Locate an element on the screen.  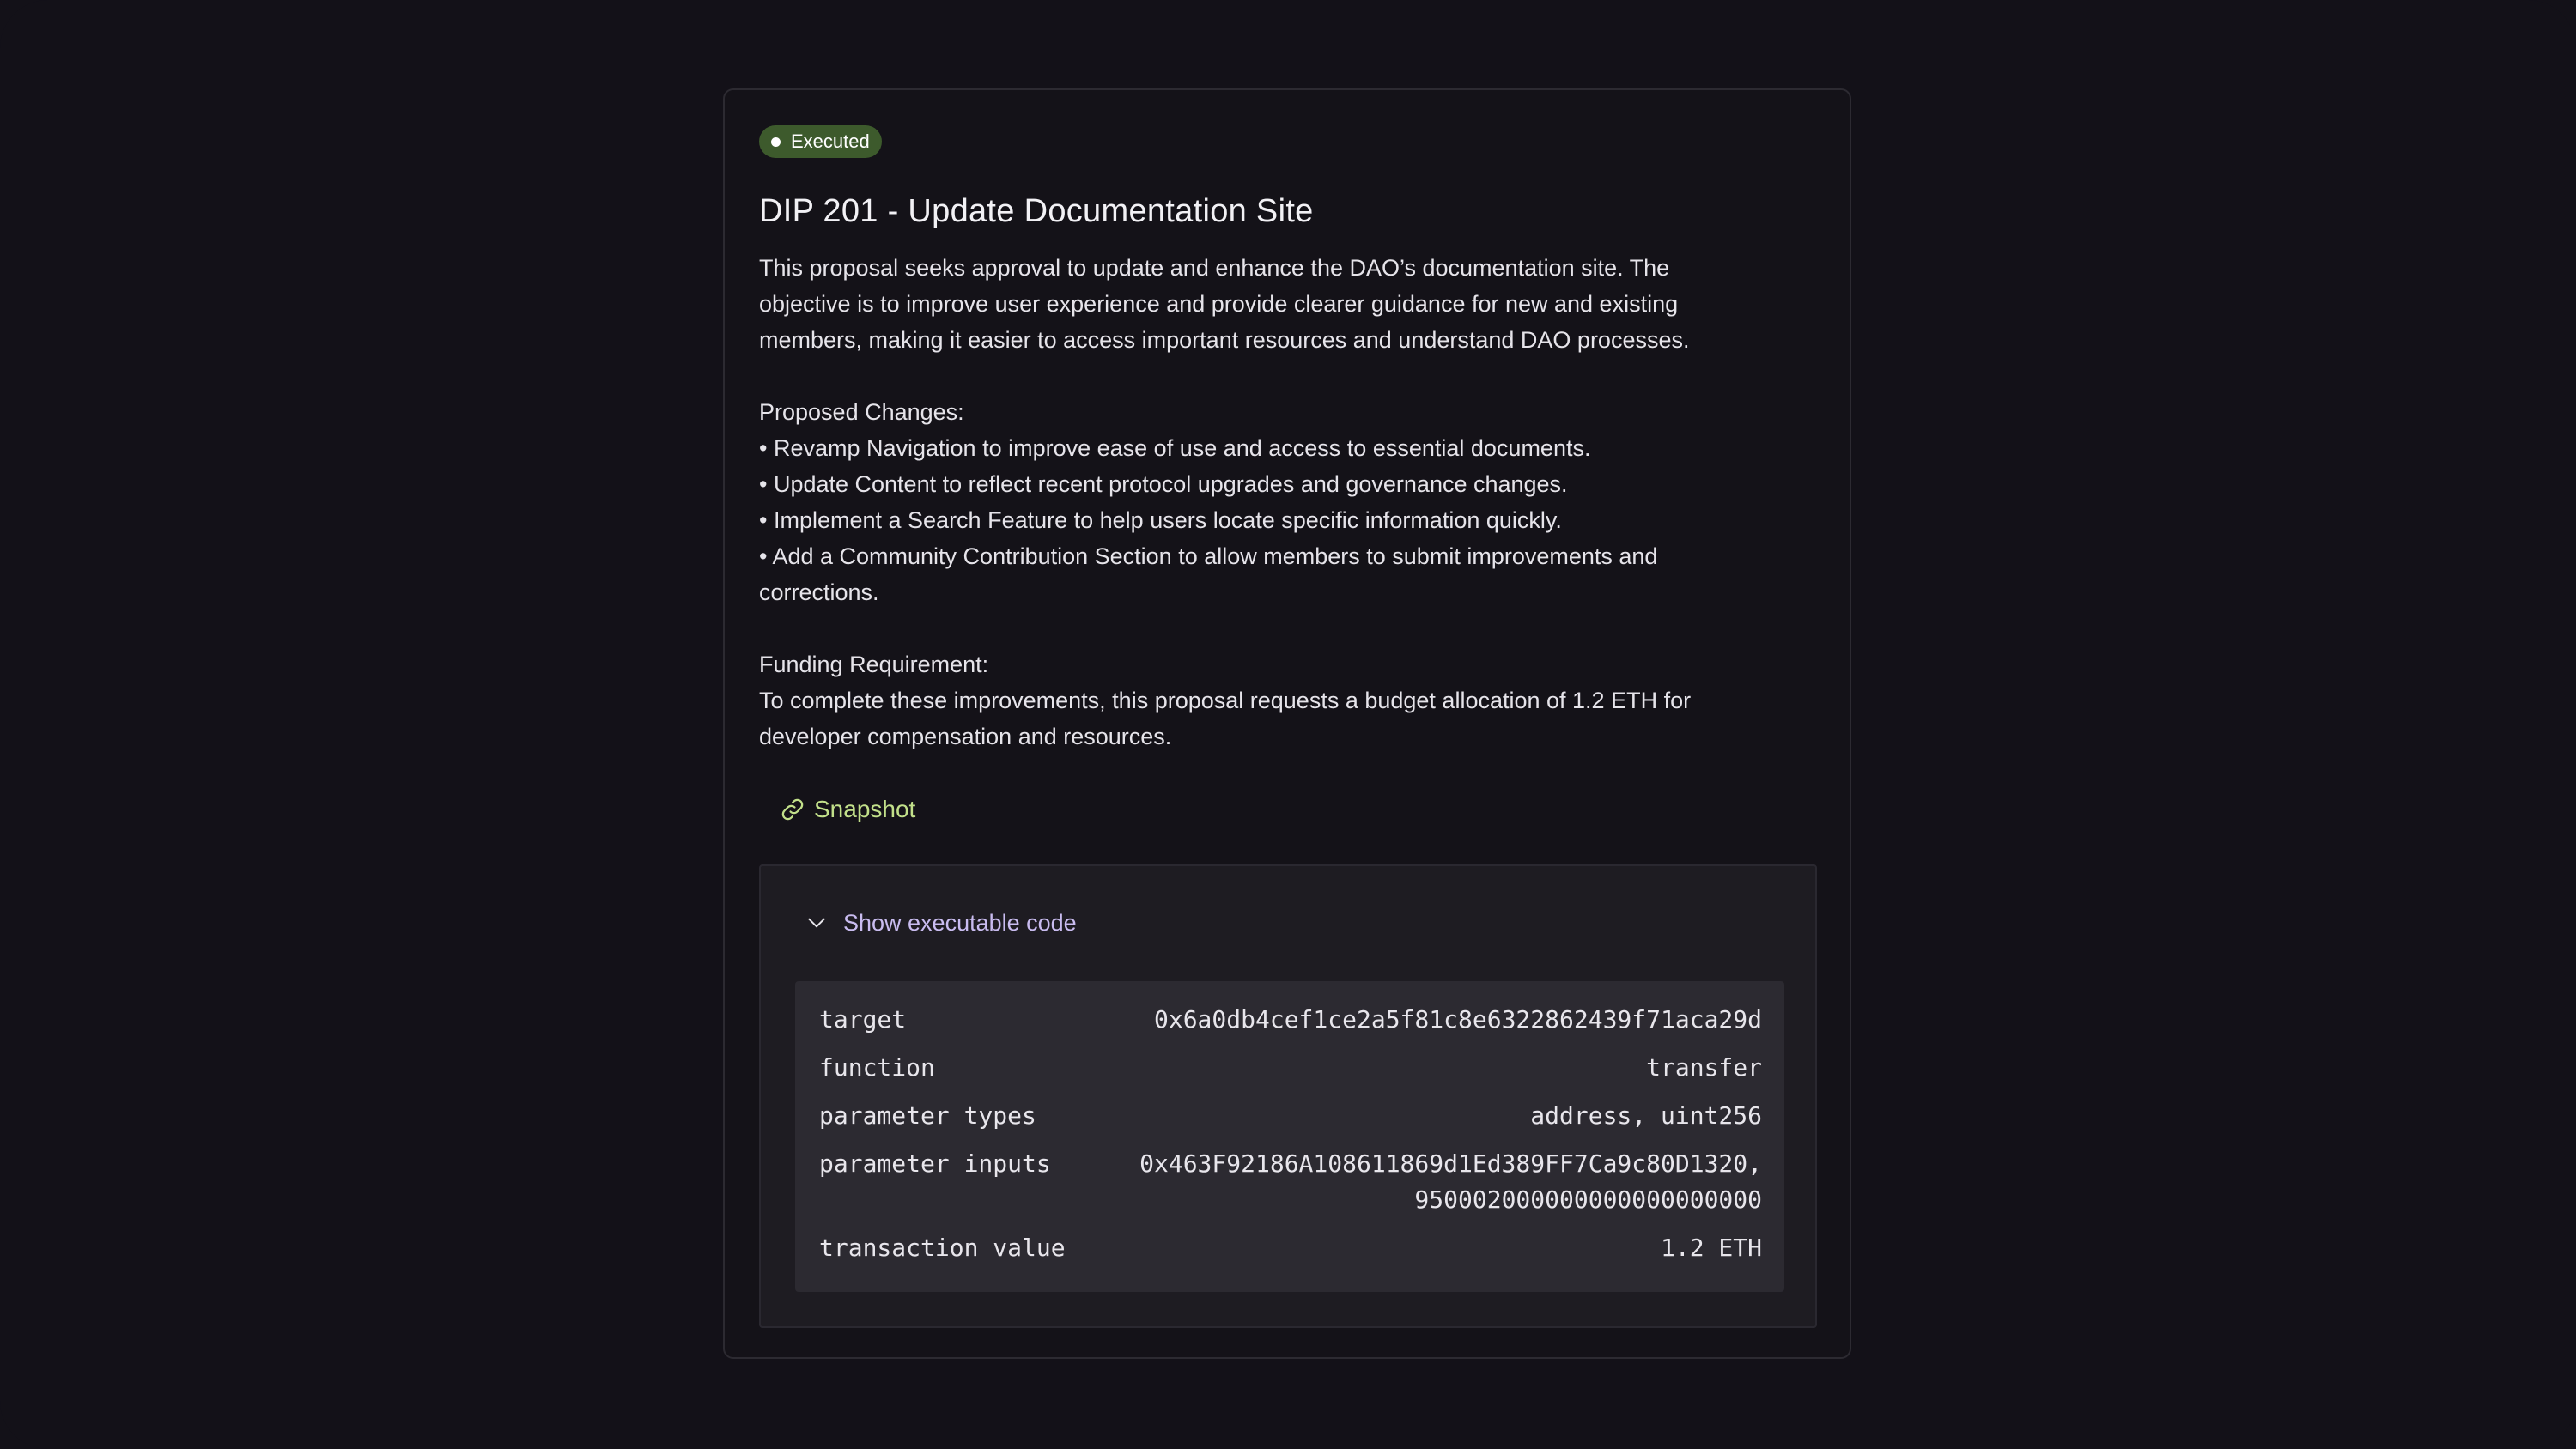
code-key: target is located at coordinates (863, 1019).